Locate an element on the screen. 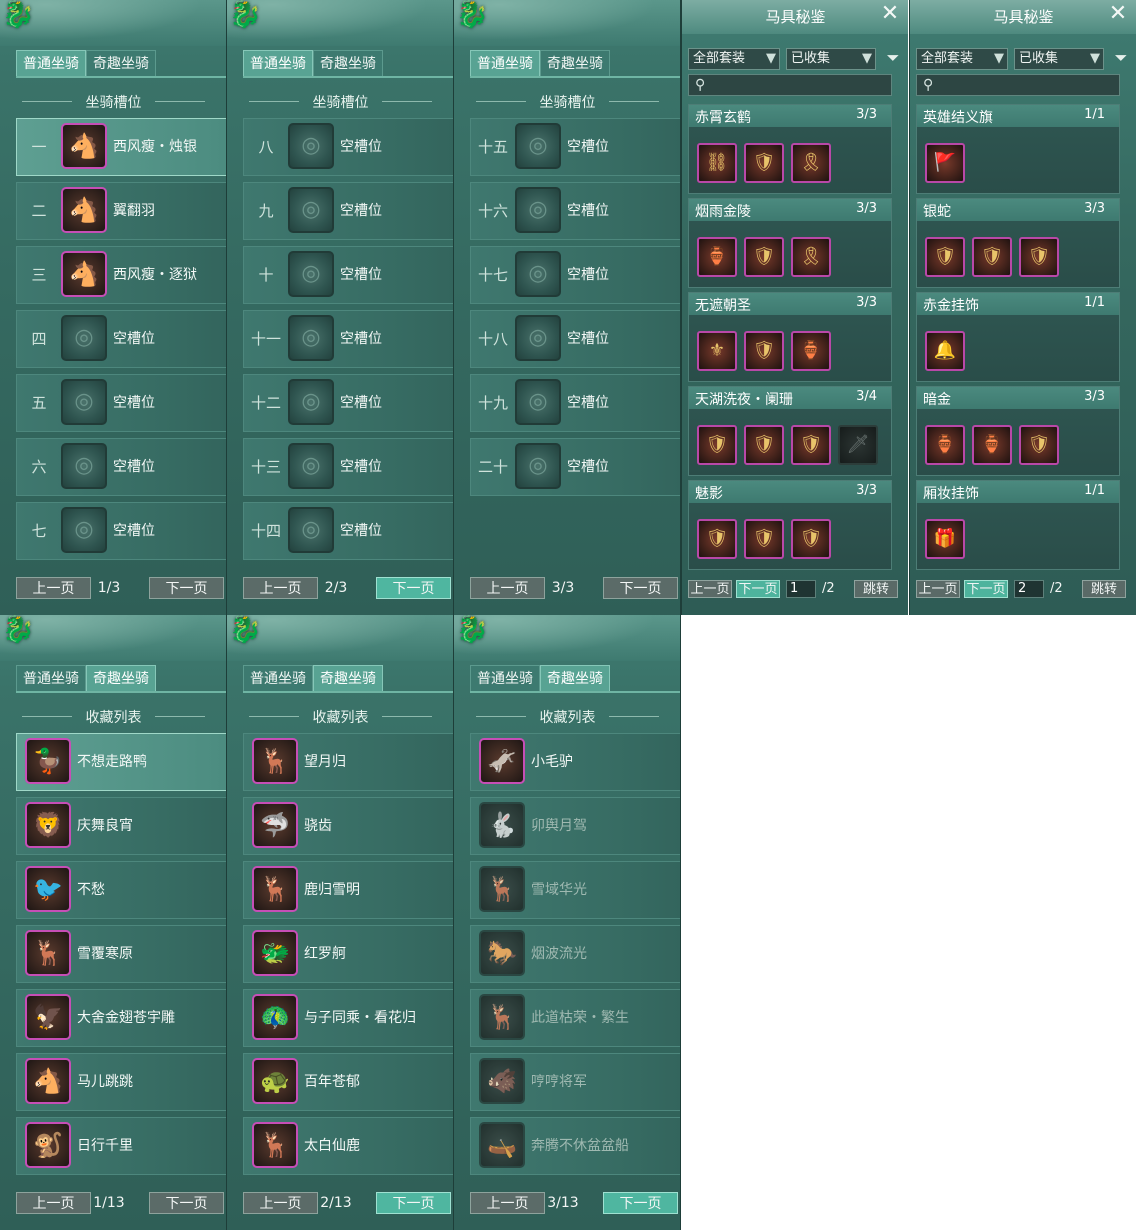 Image resolution: width=1136 pixels, height=1230 pixels. collection-item: 🐴 马儿跳跳 is located at coordinates (121, 1082).